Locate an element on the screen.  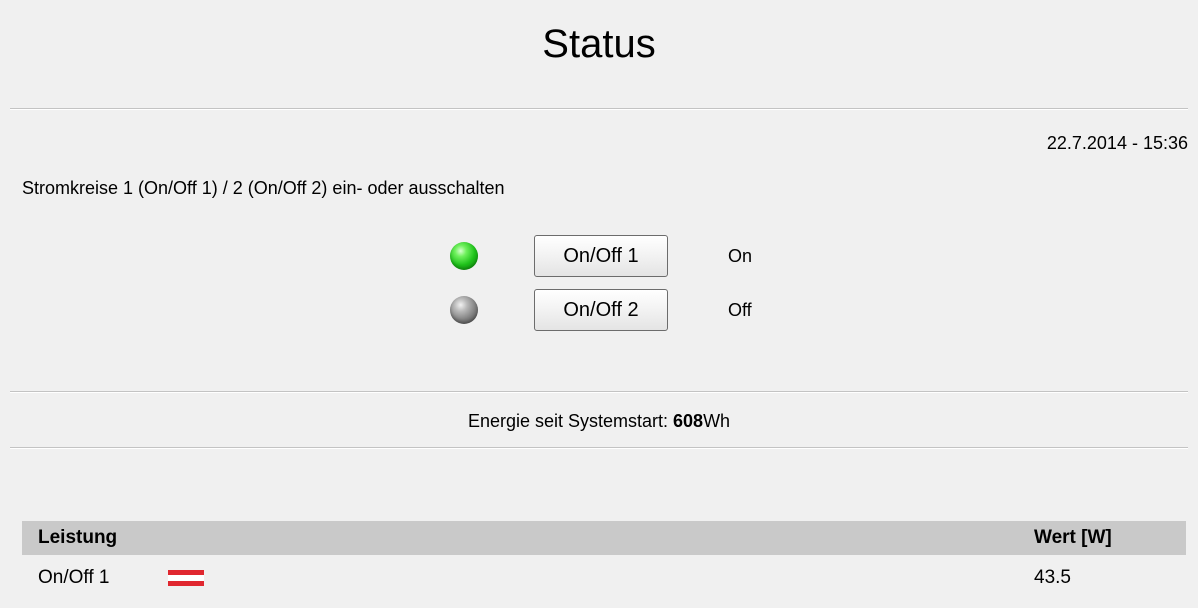
on-off-1-button: On/Off 1 is located at coordinates (601, 256).